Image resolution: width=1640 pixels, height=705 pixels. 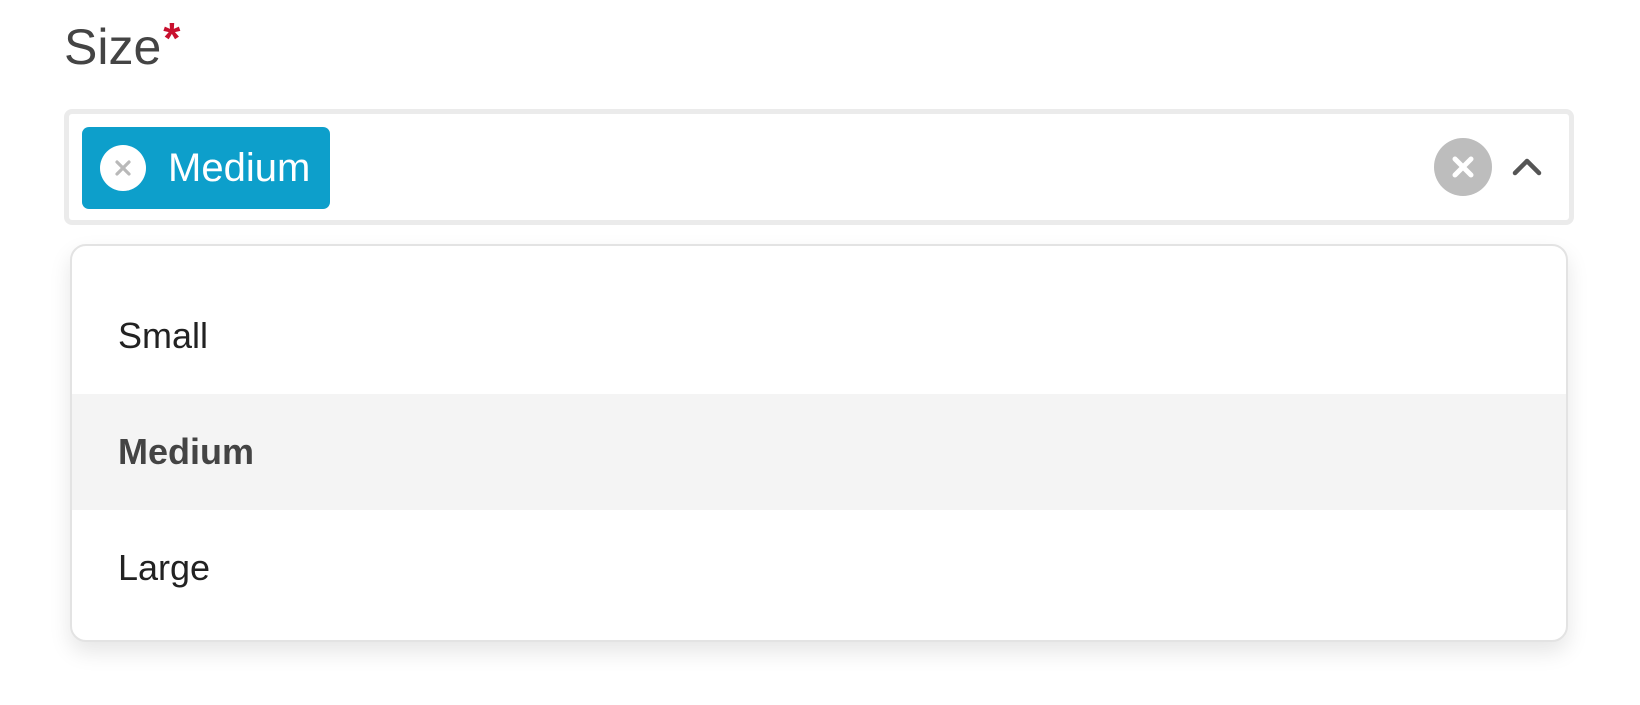 I want to click on field-label-text: Size, so click(x=113, y=47).